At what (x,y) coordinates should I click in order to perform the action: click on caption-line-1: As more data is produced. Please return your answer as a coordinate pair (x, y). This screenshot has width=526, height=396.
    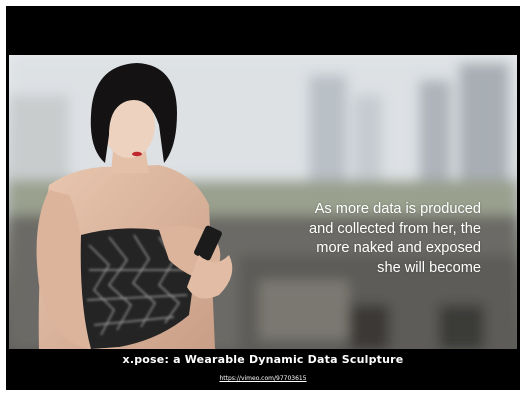
    Looking at the image, I should click on (397, 209).